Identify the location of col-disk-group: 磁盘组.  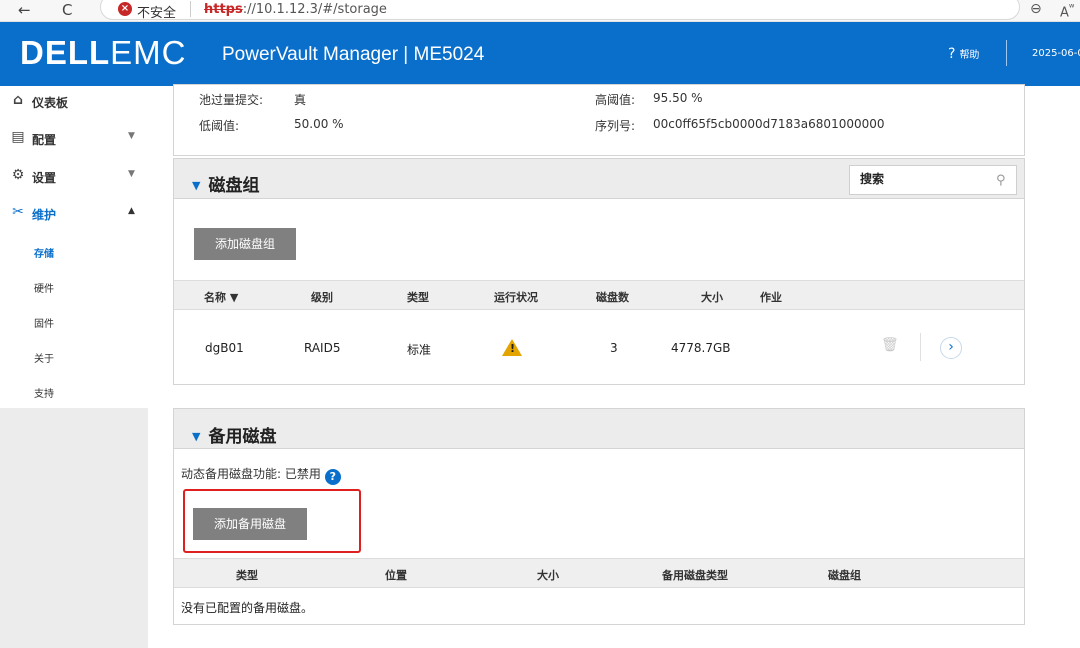
(844, 575).